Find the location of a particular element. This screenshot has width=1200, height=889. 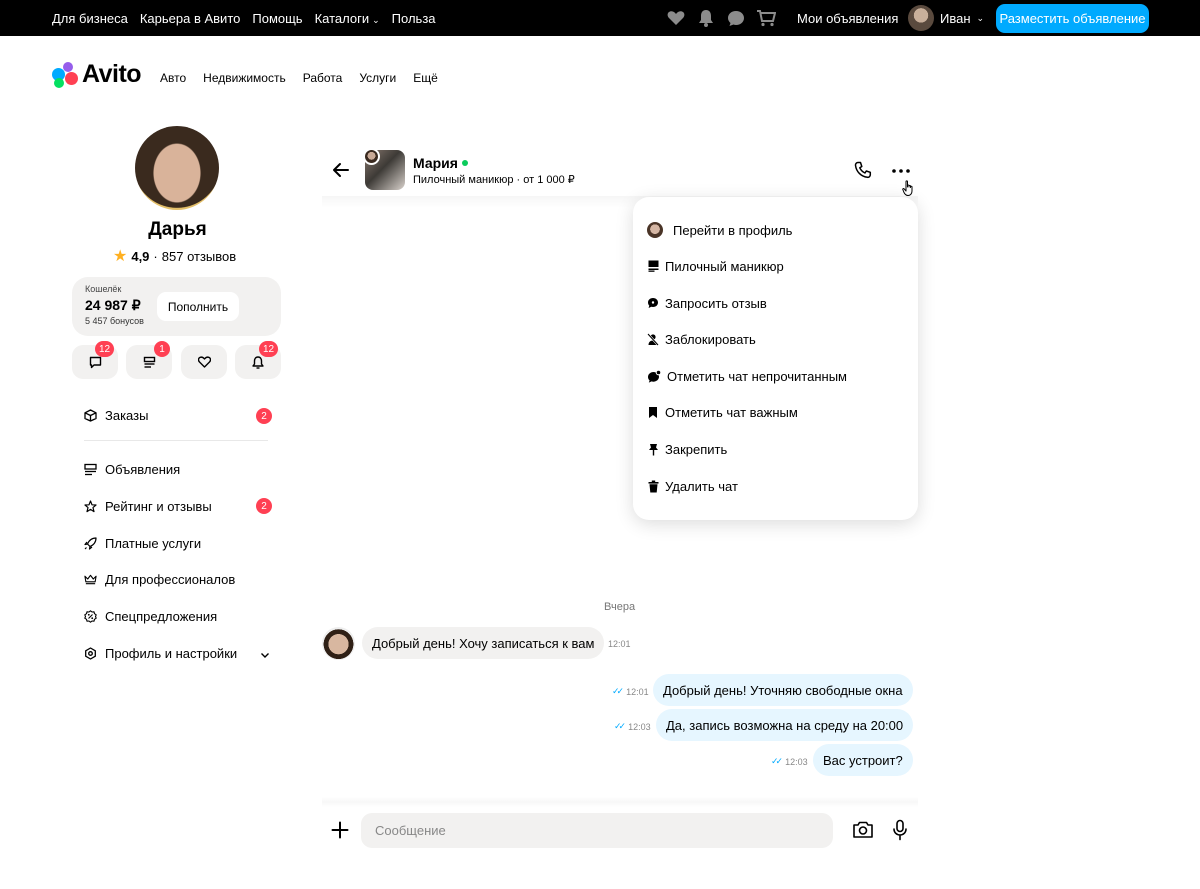

category-jobs: Работа is located at coordinates (323, 78).